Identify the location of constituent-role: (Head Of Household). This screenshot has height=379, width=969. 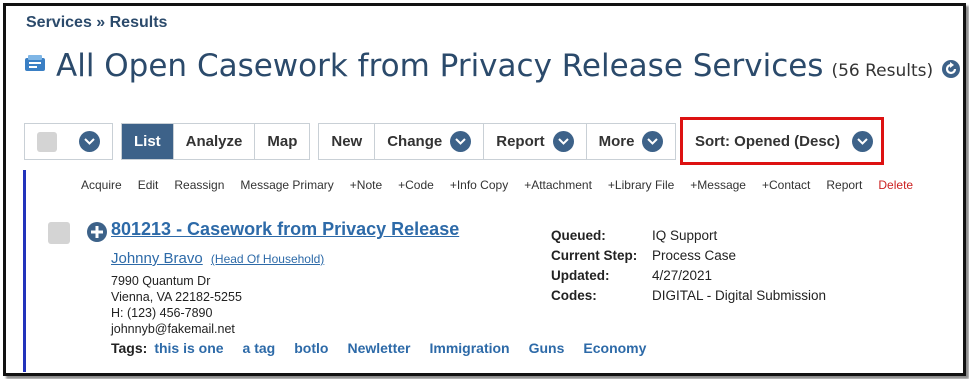
(267, 259).